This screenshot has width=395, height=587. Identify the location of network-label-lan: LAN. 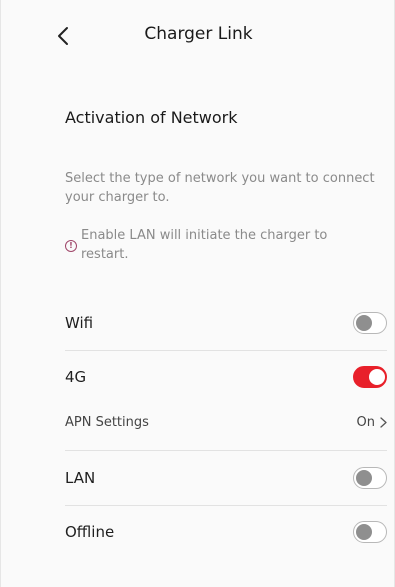
(80, 478).